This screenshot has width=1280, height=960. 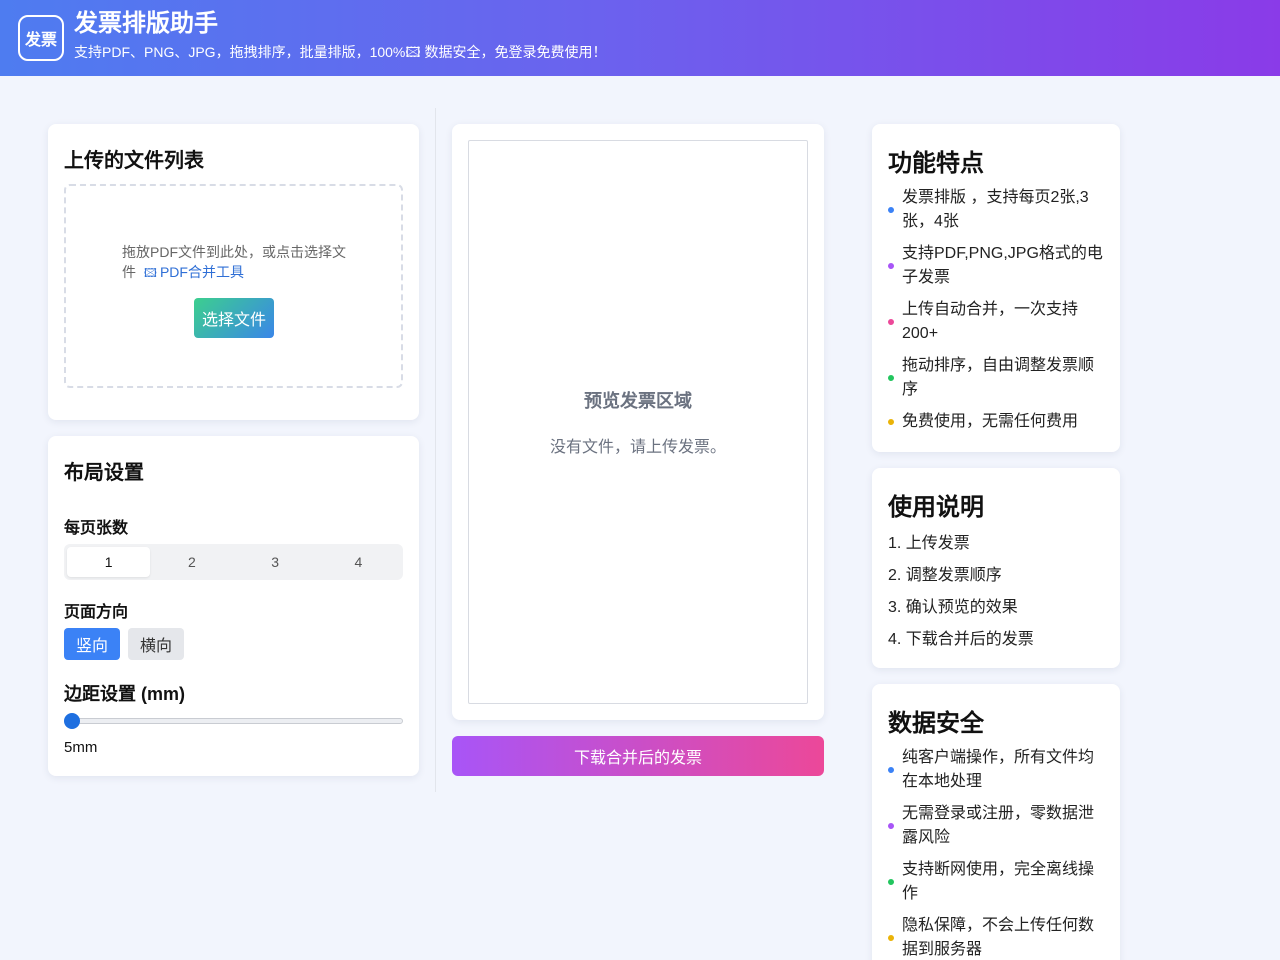 What do you see at coordinates (990, 321) in the screenshot?
I see `feature-item-text: 上传自动合并，一次支持200+` at bounding box center [990, 321].